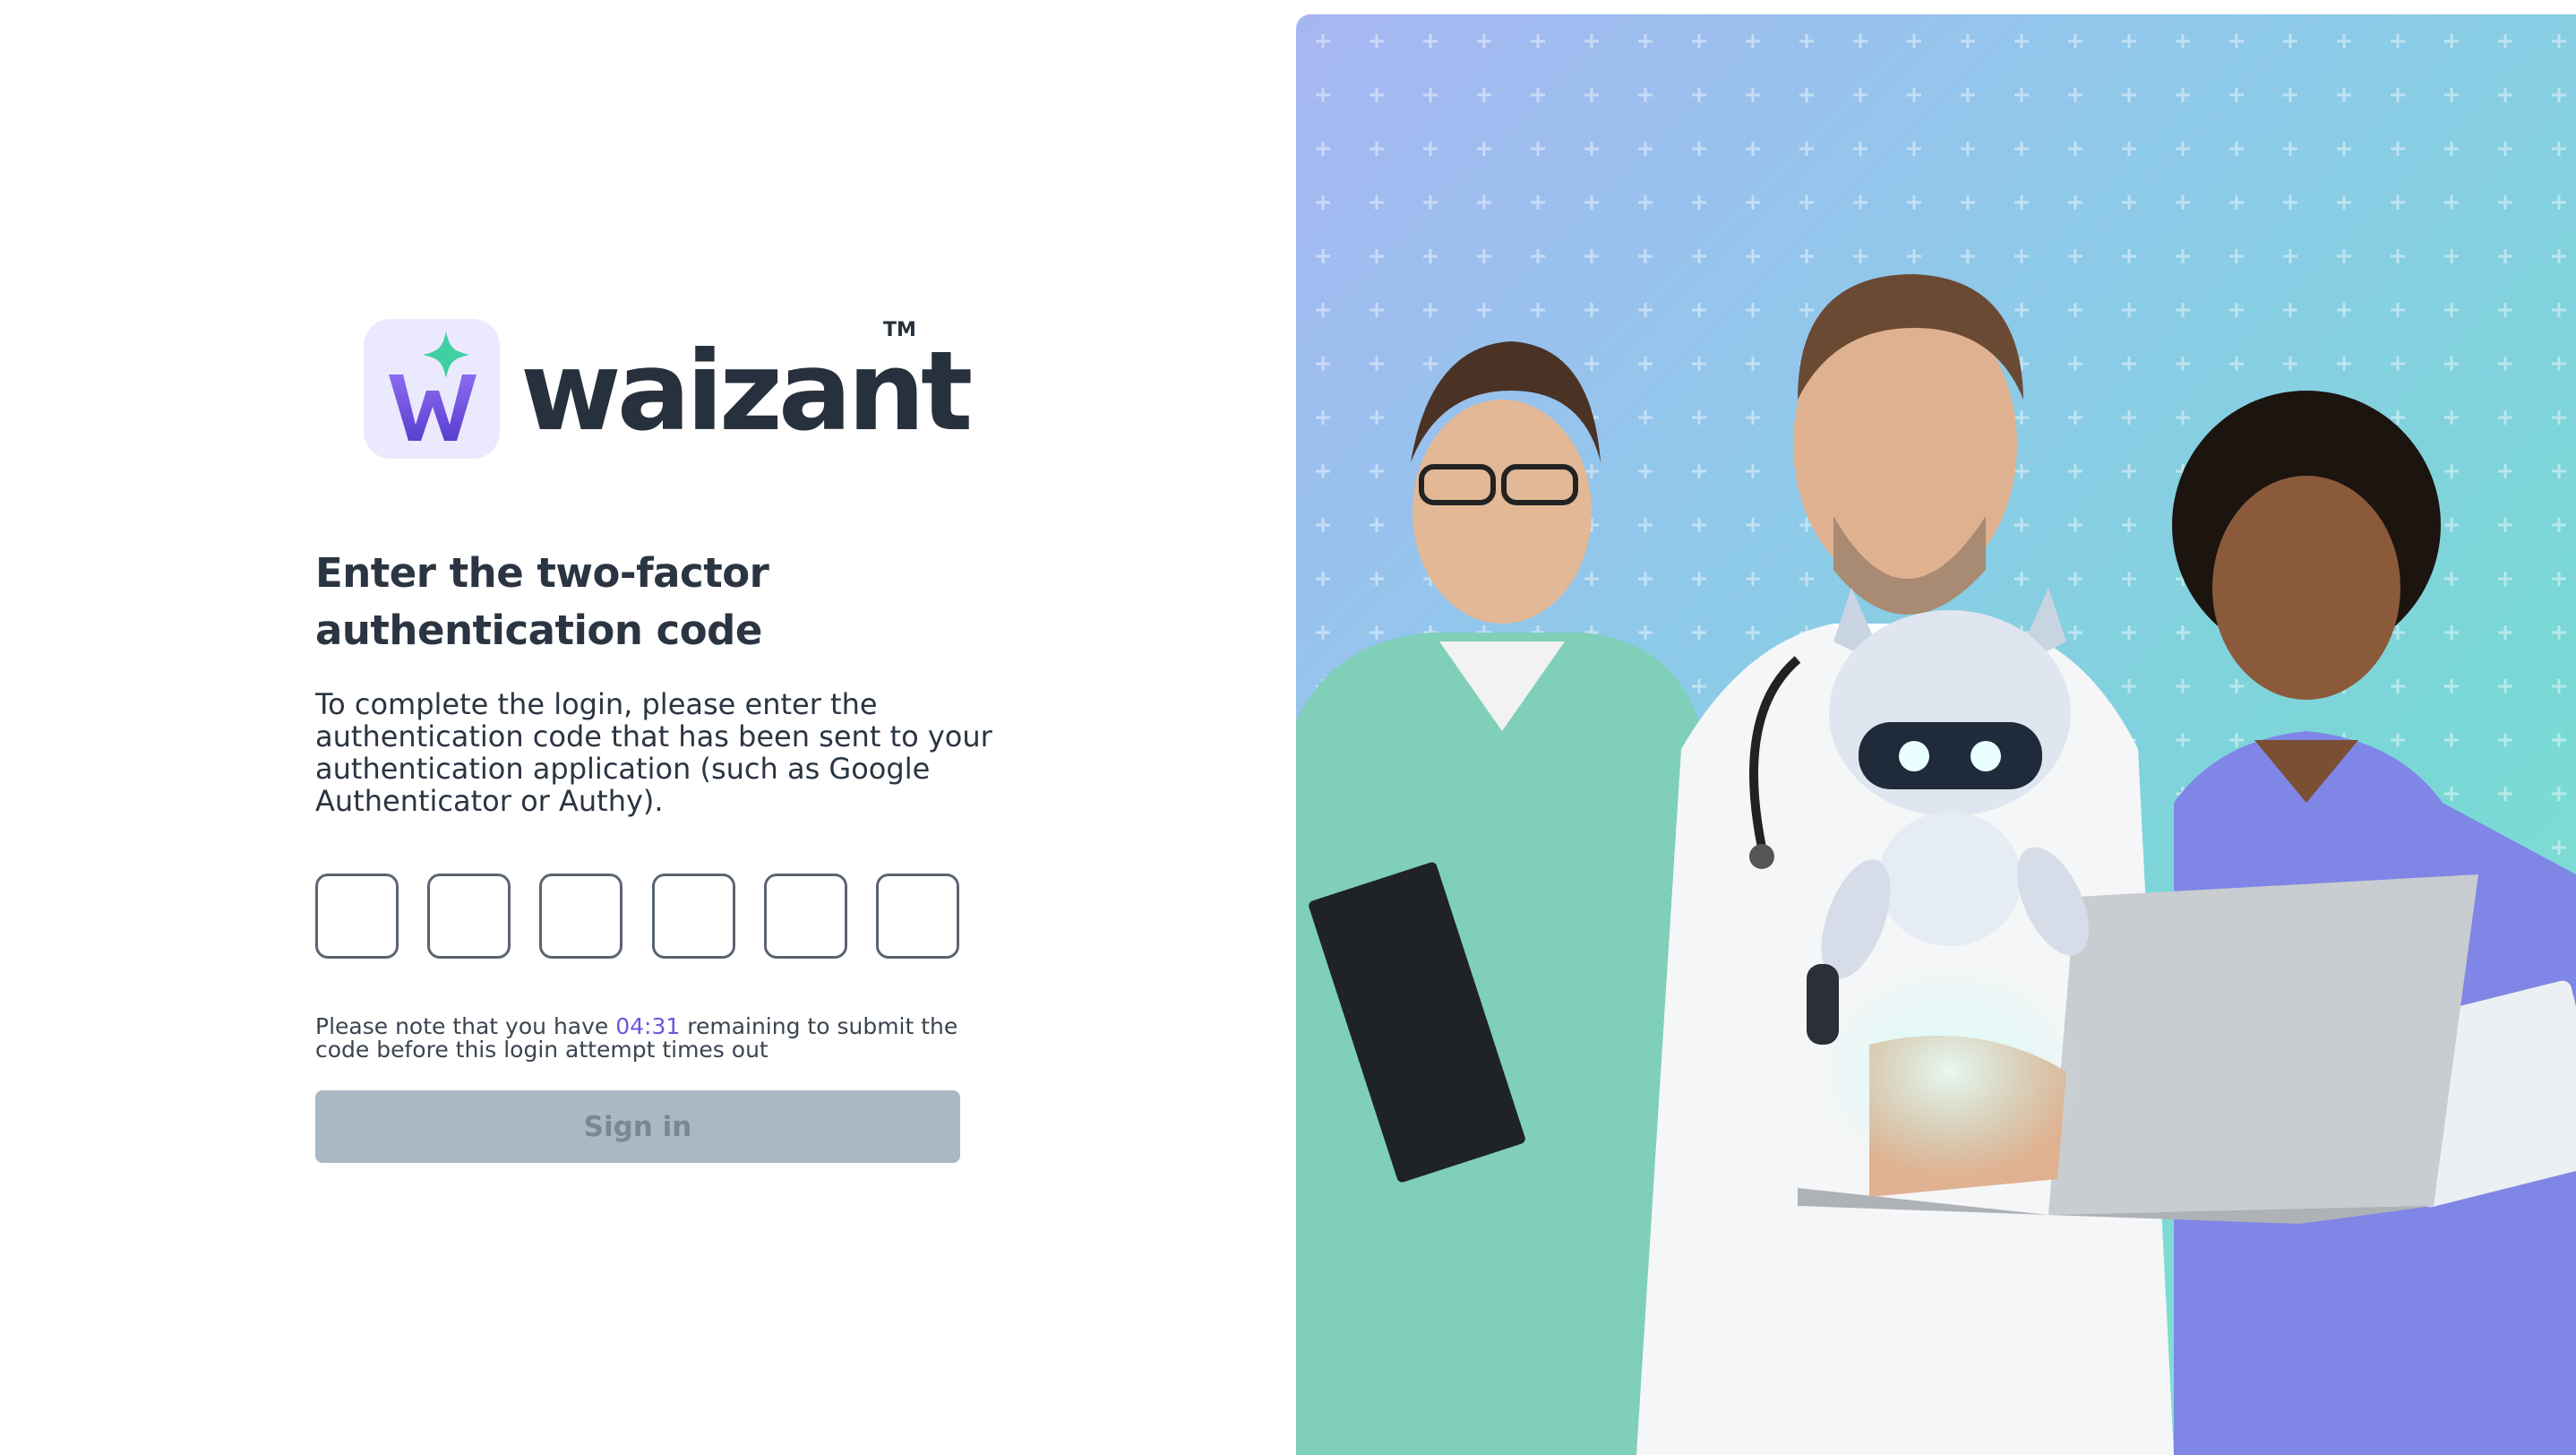 The image size is (2576, 1455). What do you see at coordinates (465, 1026) in the screenshot?
I see `notice-text-before: Please note that you have` at bounding box center [465, 1026].